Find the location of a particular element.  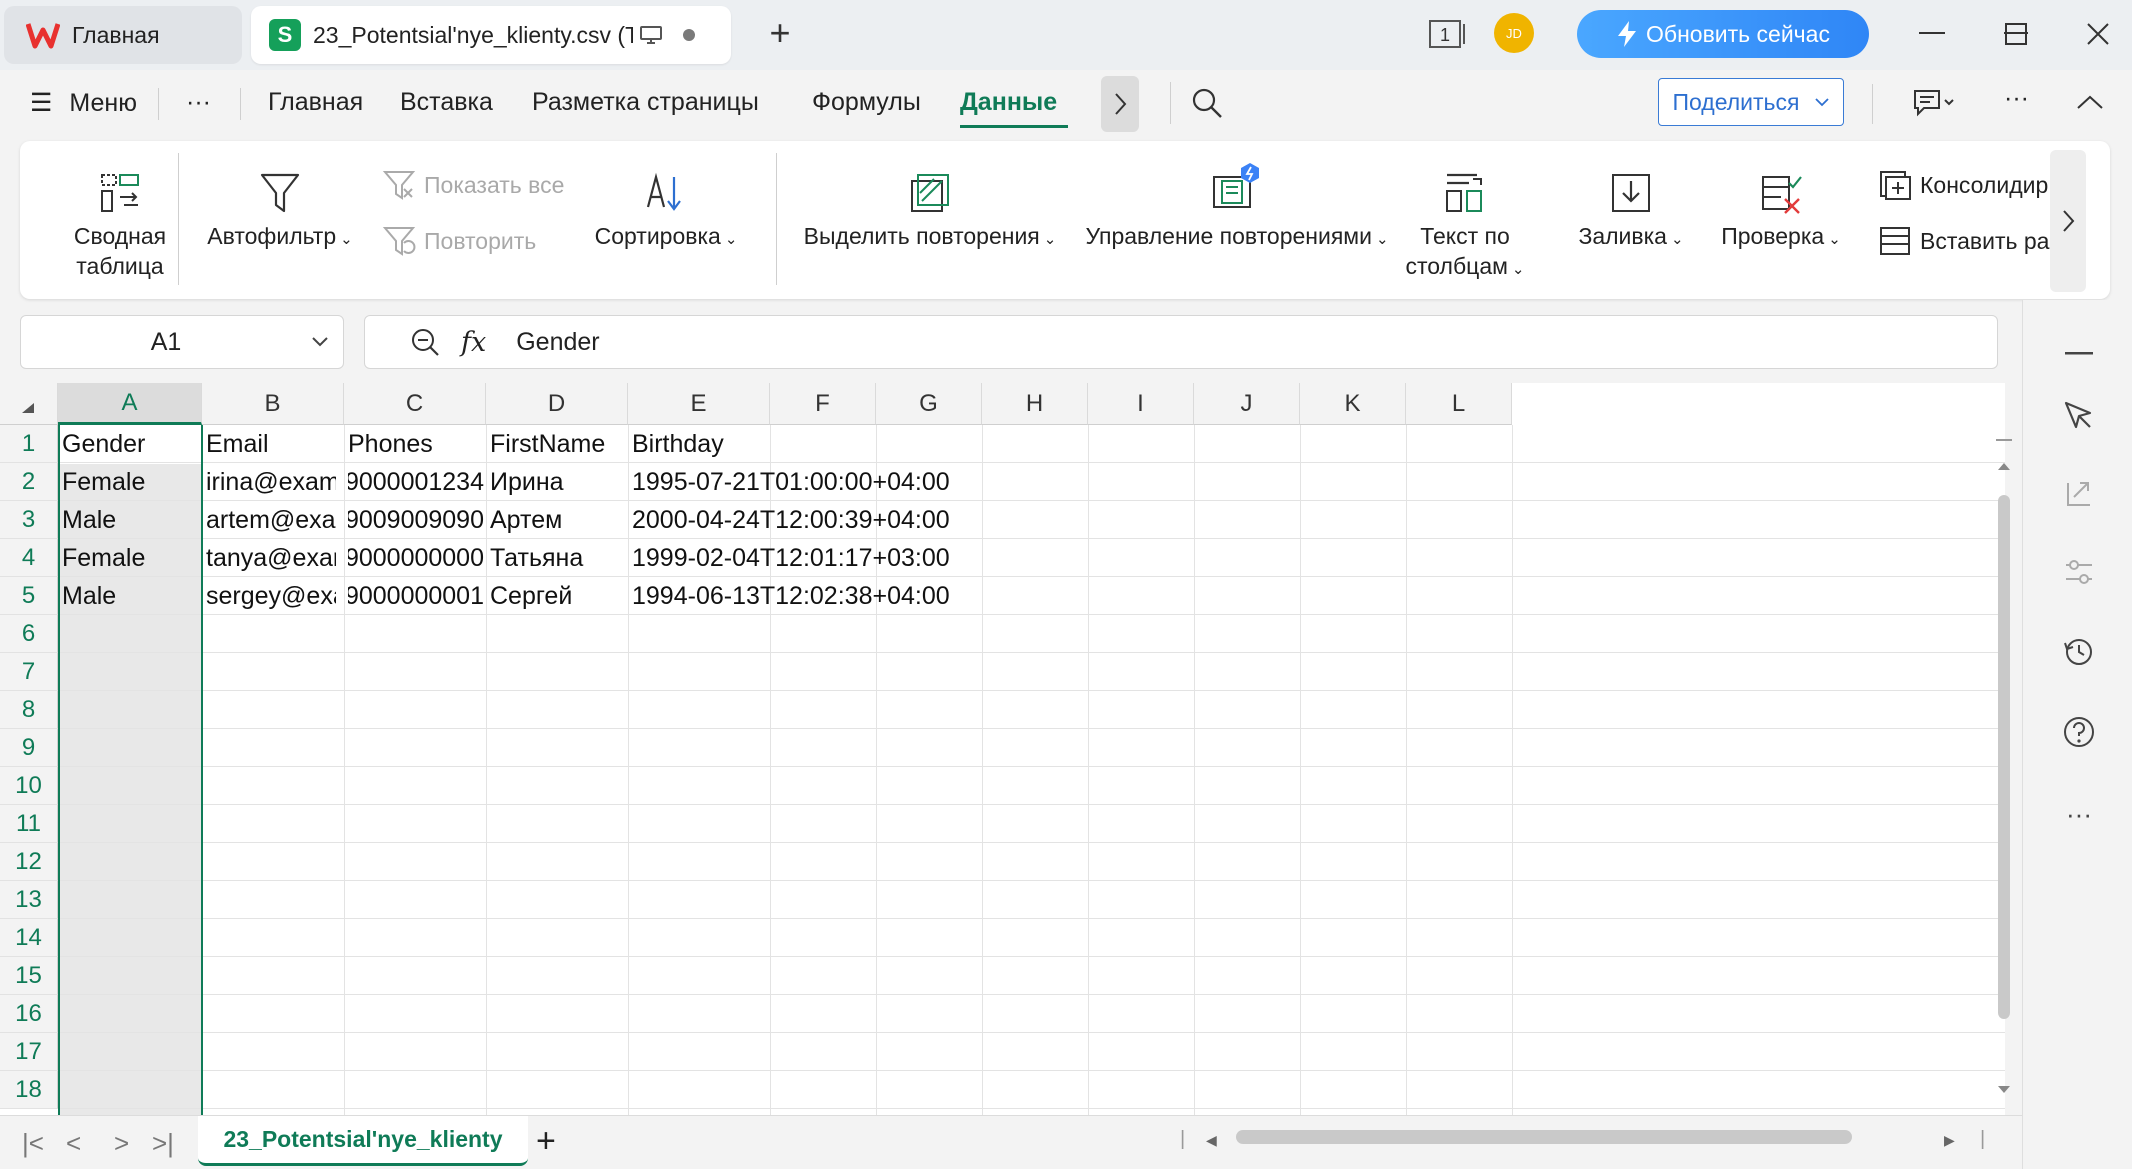

name-box: A1 is located at coordinates (182, 342).